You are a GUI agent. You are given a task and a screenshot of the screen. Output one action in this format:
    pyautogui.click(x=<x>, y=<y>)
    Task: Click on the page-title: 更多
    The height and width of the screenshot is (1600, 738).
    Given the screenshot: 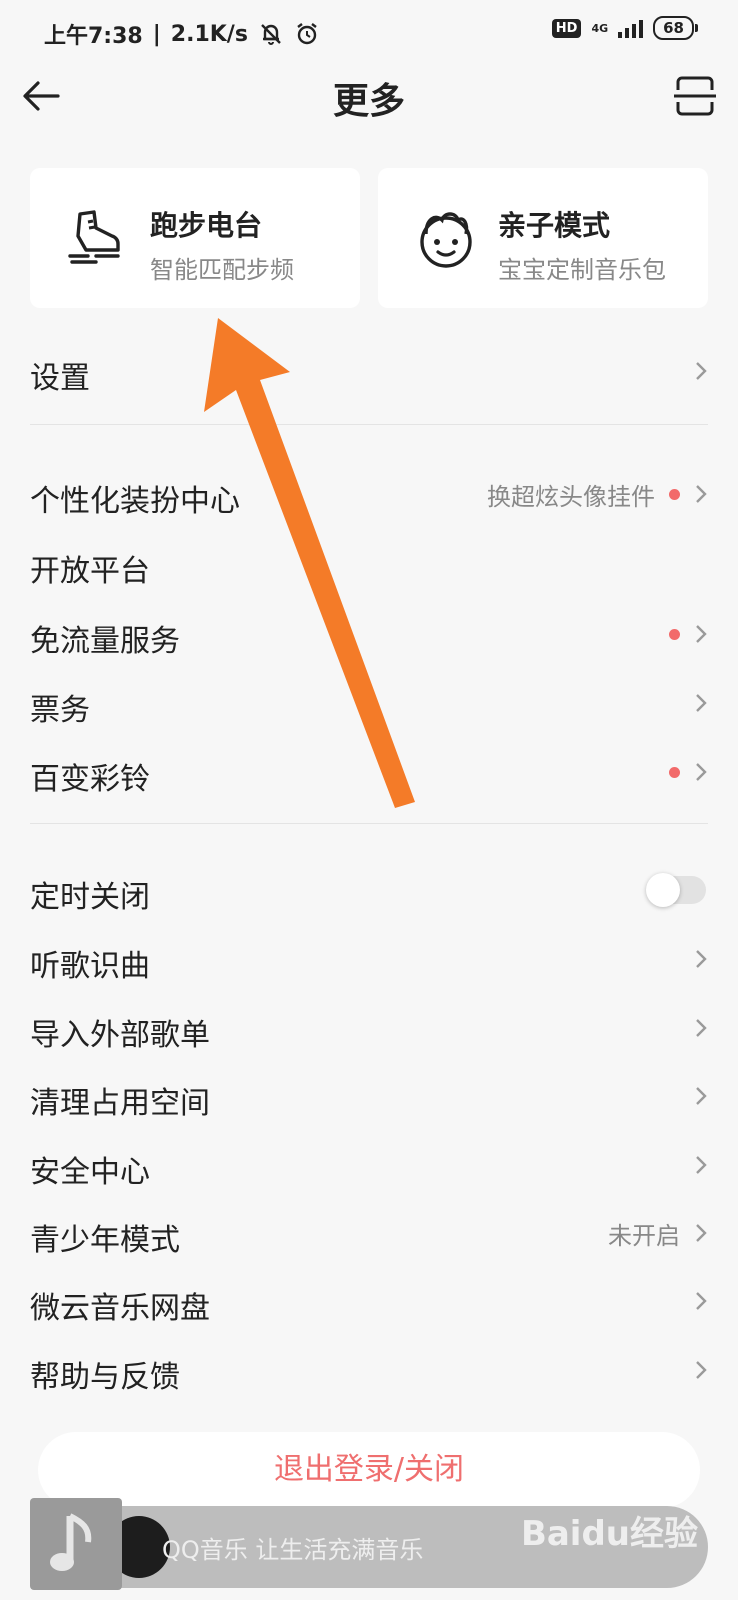 What is the action you would take?
    pyautogui.click(x=368, y=101)
    